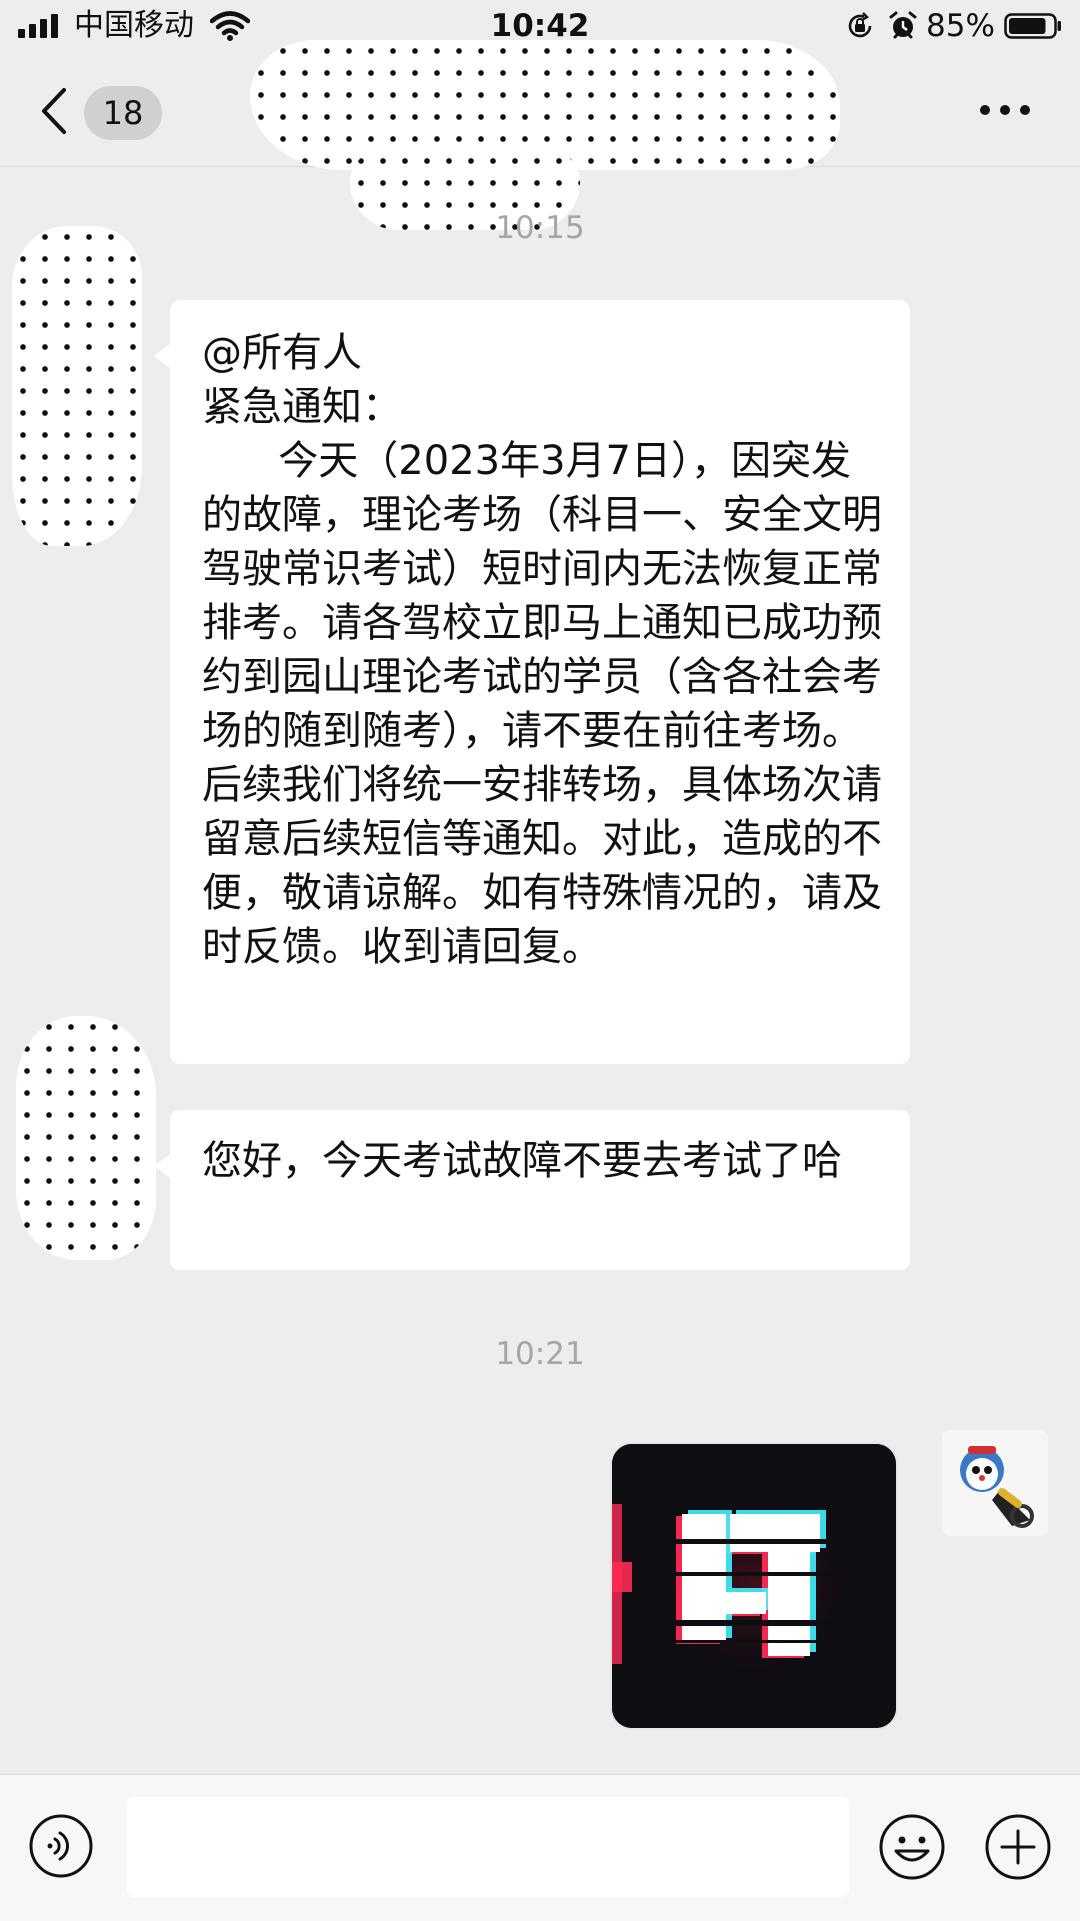  I want to click on unread-count-badge: 18, so click(123, 113).